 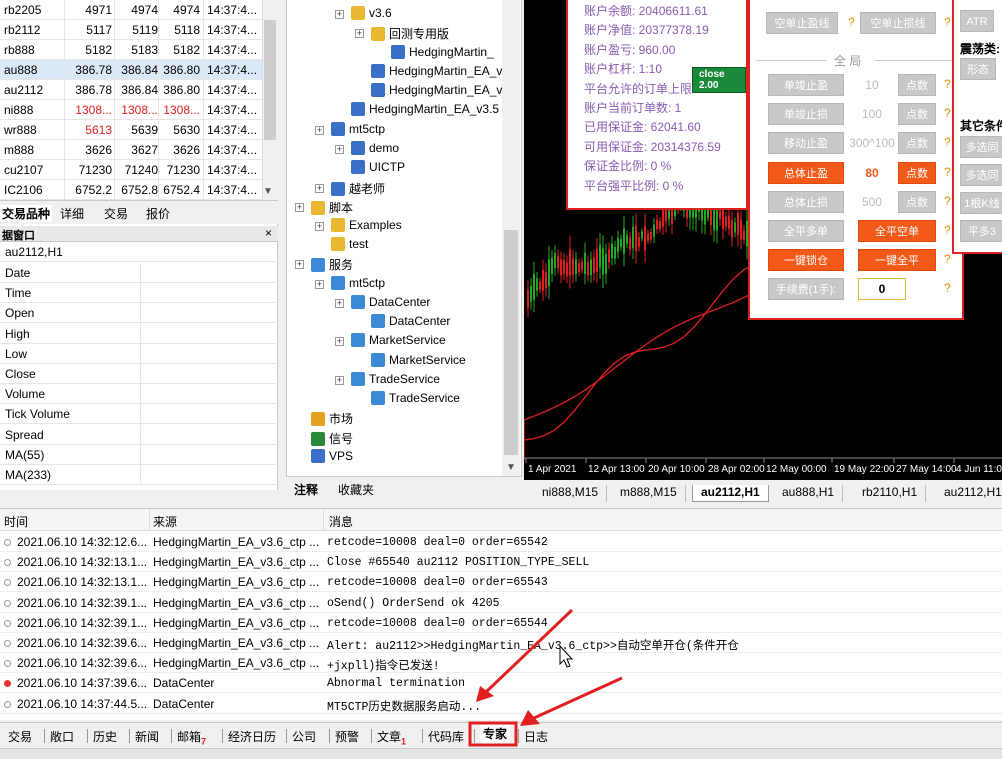 What do you see at coordinates (493, 734) in the screenshot?
I see `highlight-box` at bounding box center [493, 734].